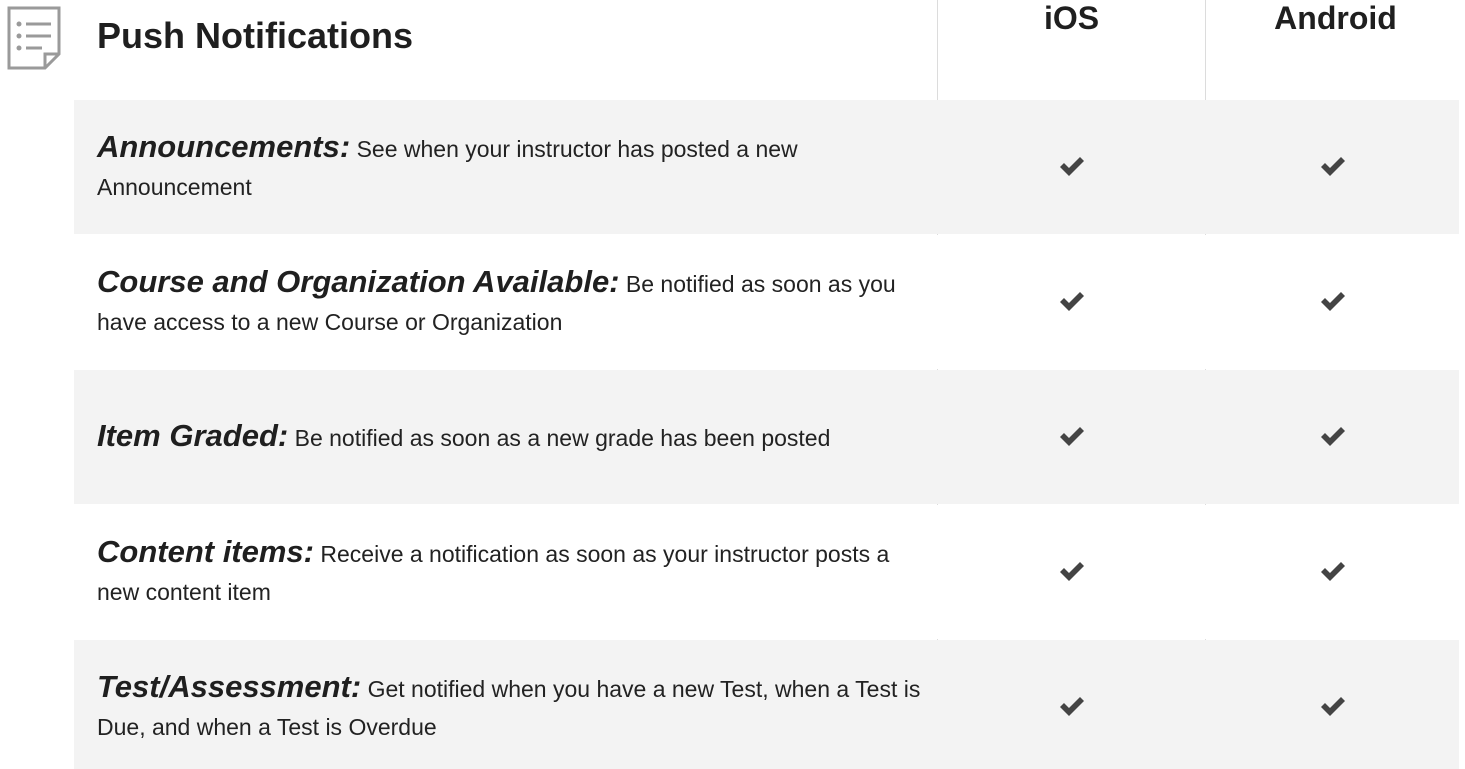 This screenshot has height=769, width=1465. Describe the element at coordinates (193, 435) in the screenshot. I see `feature-name: Item Graded:` at that location.